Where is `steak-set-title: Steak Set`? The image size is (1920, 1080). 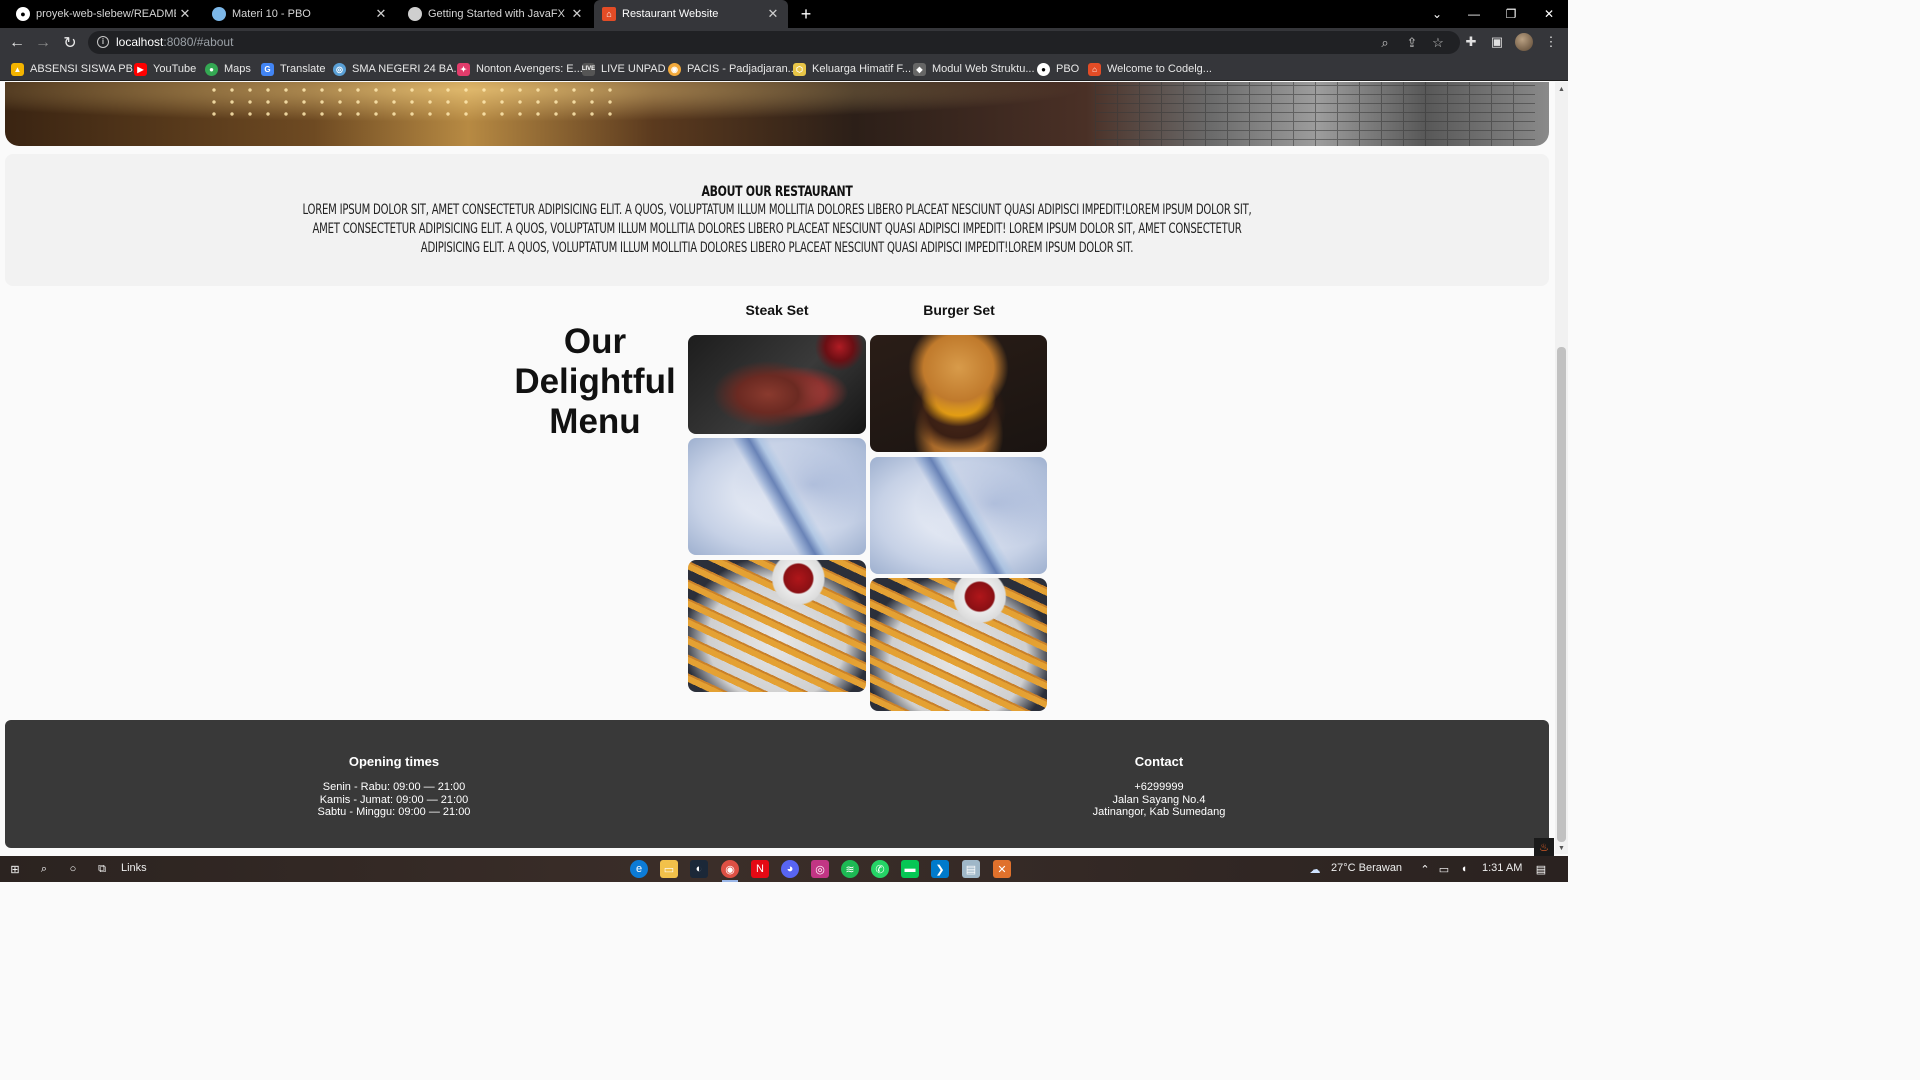 steak-set-title: Steak Set is located at coordinates (777, 310).